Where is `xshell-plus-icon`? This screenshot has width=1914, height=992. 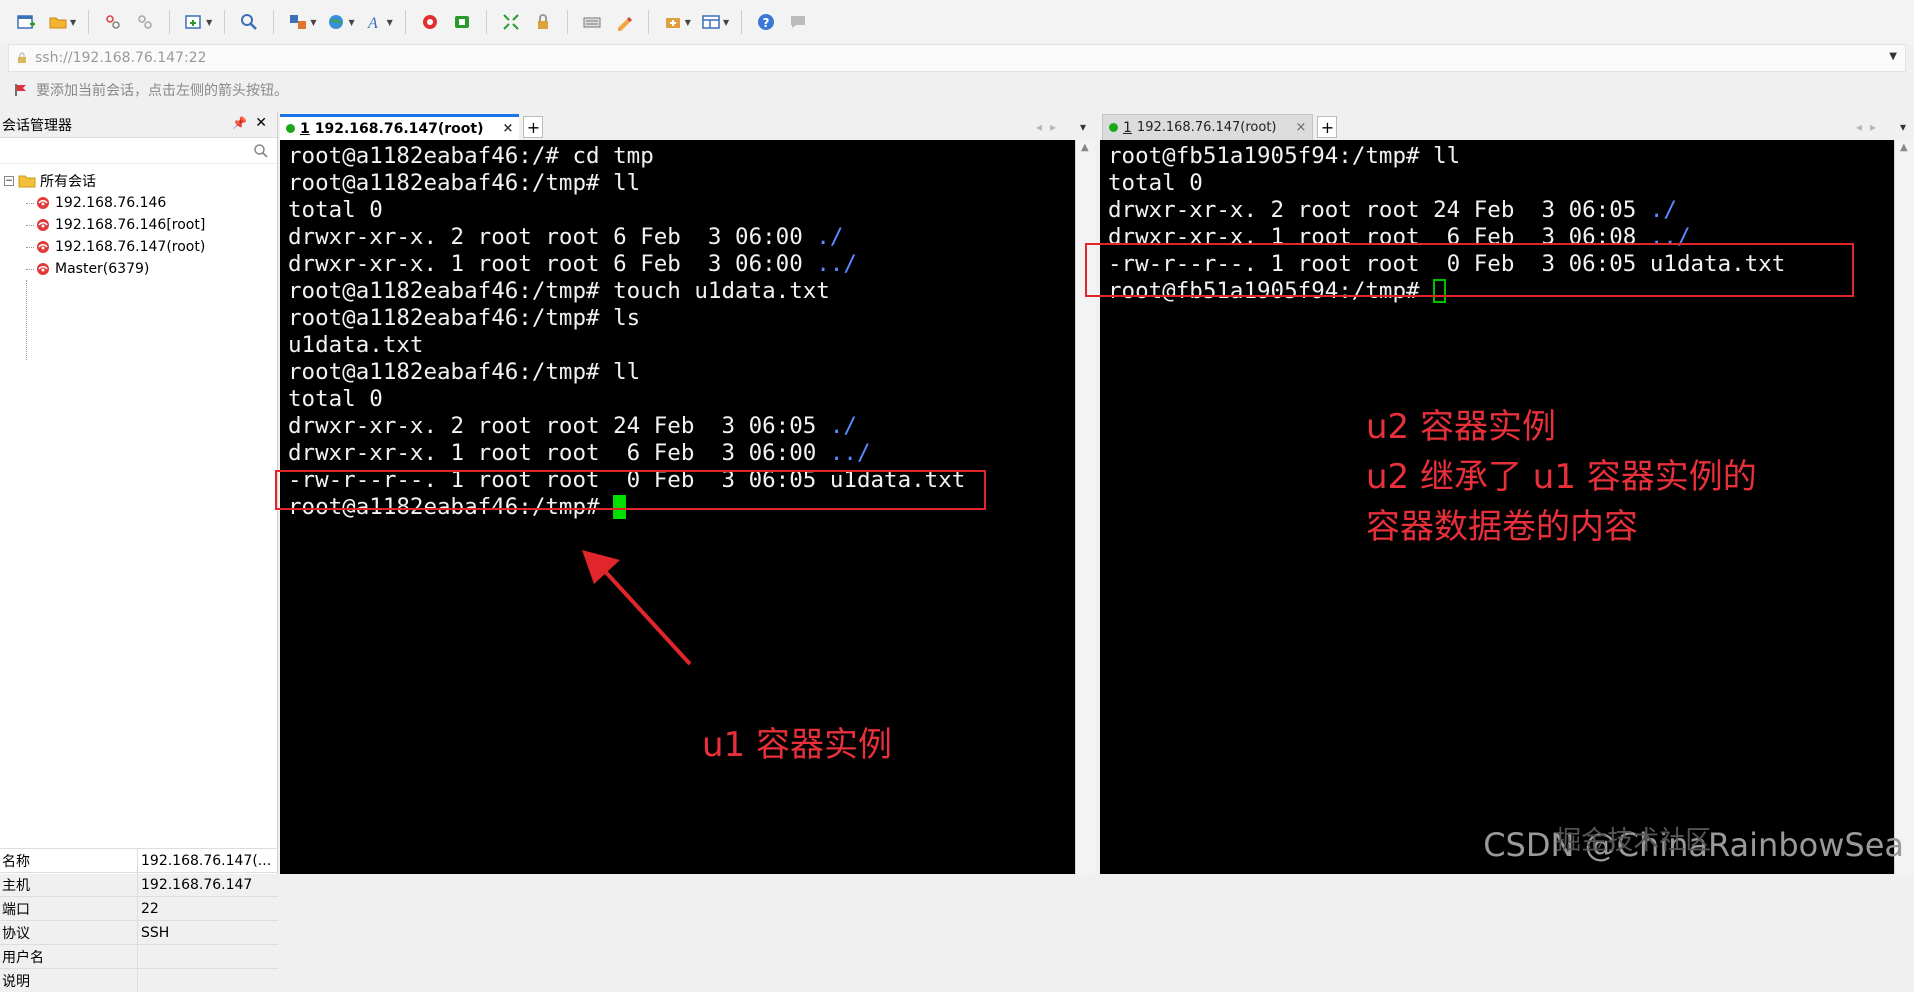 xshell-plus-icon is located at coordinates (462, 22).